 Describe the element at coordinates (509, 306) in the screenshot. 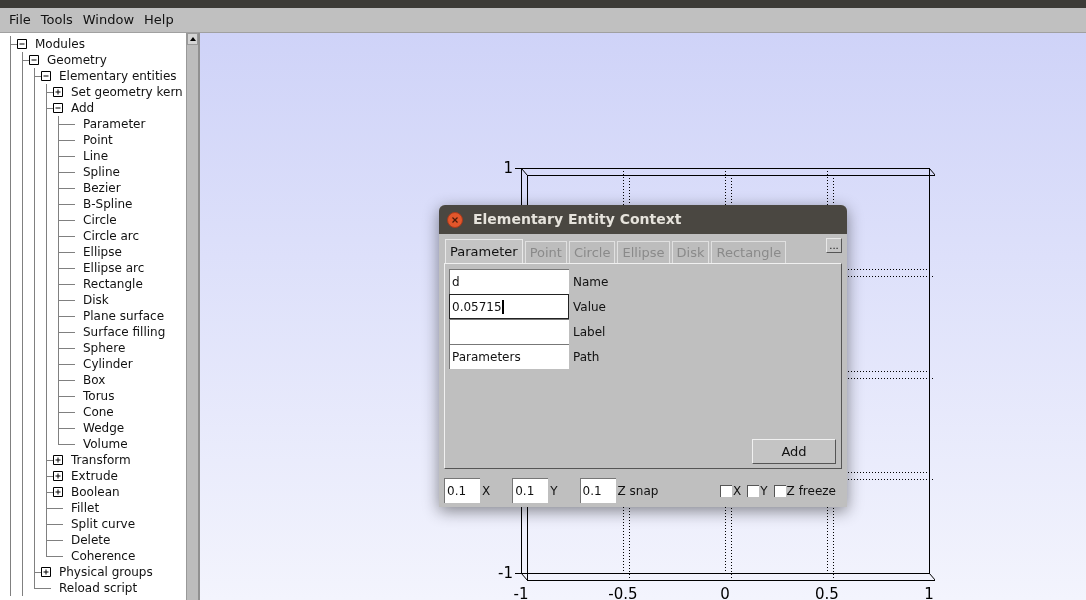

I see `input-field: 0.05715` at that location.